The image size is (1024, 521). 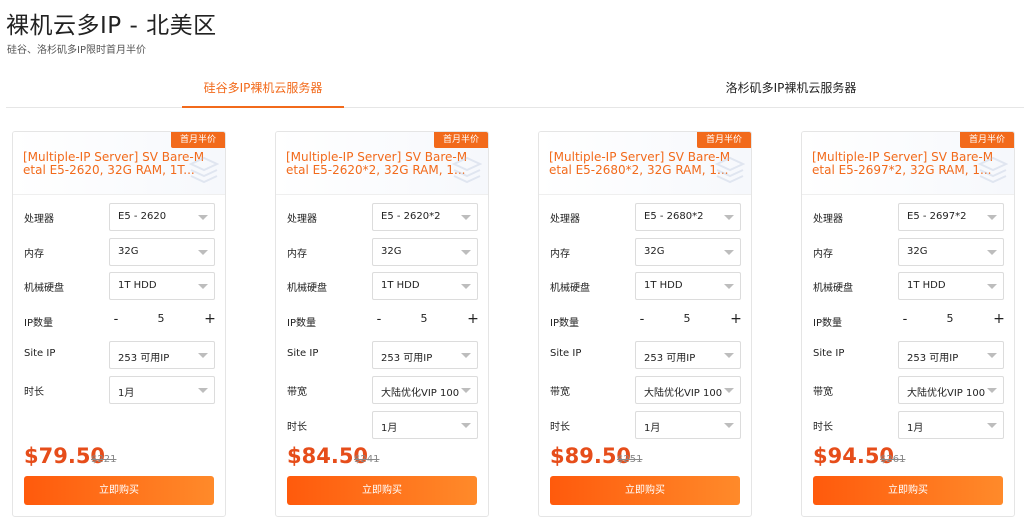 What do you see at coordinates (986, 140) in the screenshot?
I see `promo-badge: 首月半价` at bounding box center [986, 140].